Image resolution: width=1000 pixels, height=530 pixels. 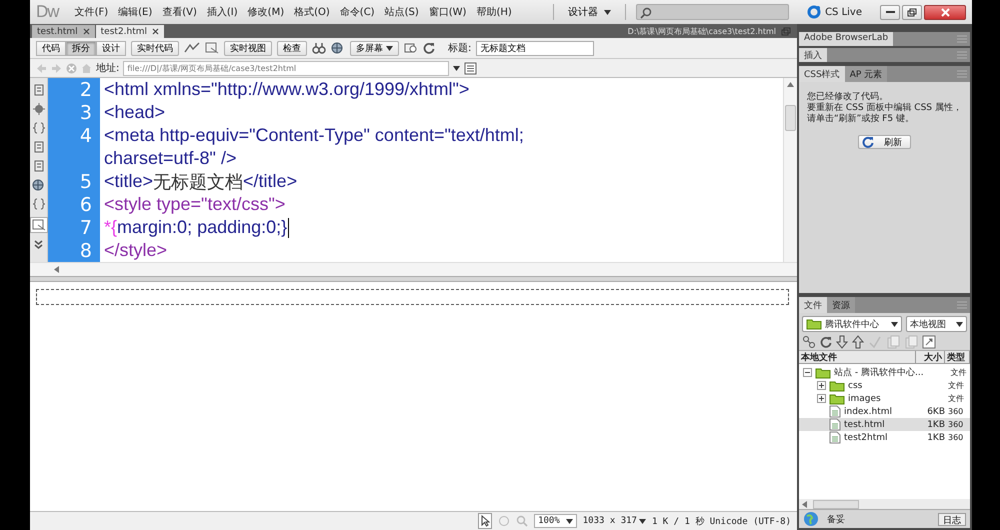 I want to click on title-field: 无标题文档, so click(x=535, y=48).